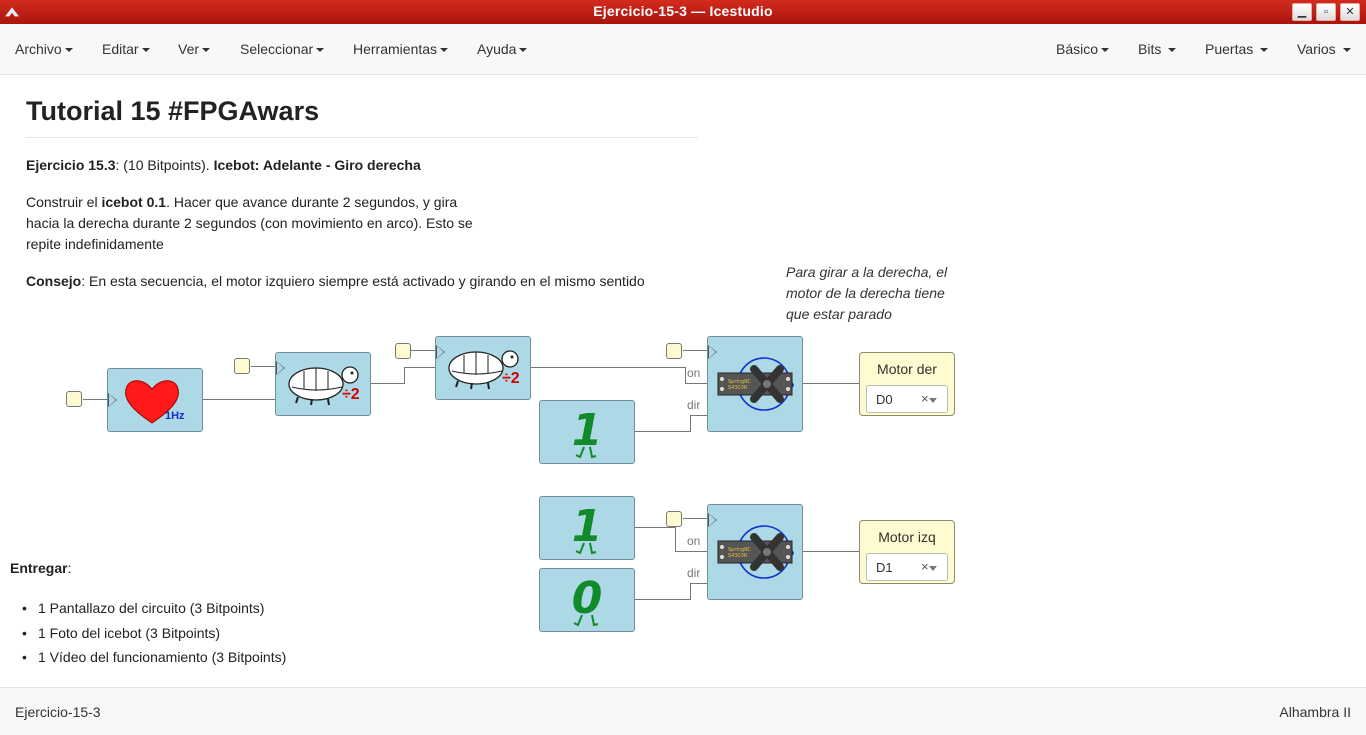 This screenshot has height=735, width=1366. What do you see at coordinates (173, 111) in the screenshot?
I see `page-title: Tutorial 15 #FPGAwars` at bounding box center [173, 111].